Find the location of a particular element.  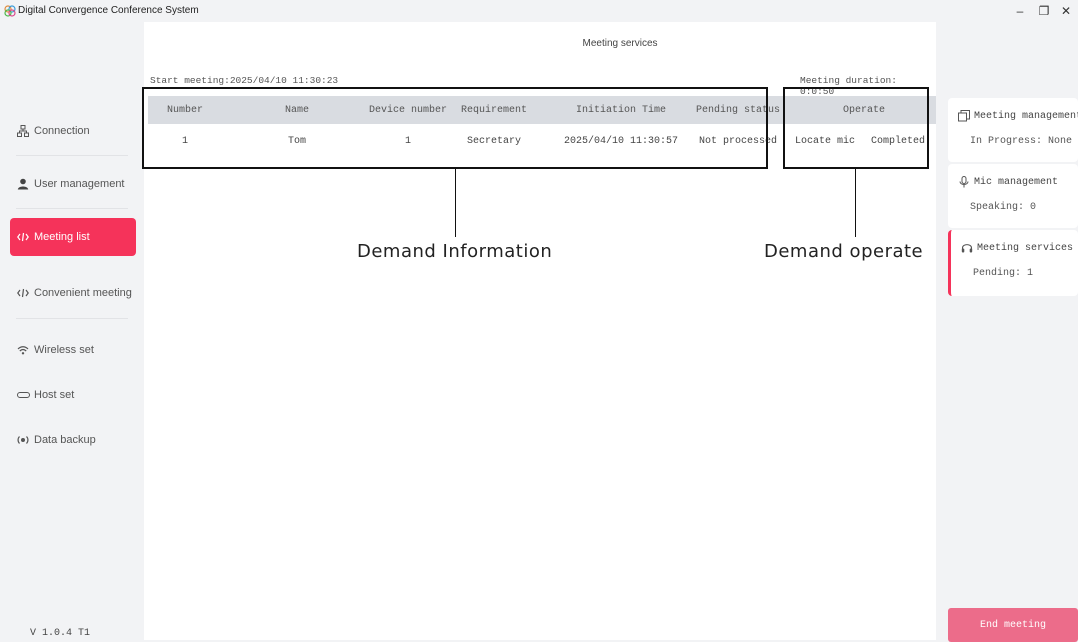

sidebar-item-user-management: User management is located at coordinates (73, 184).